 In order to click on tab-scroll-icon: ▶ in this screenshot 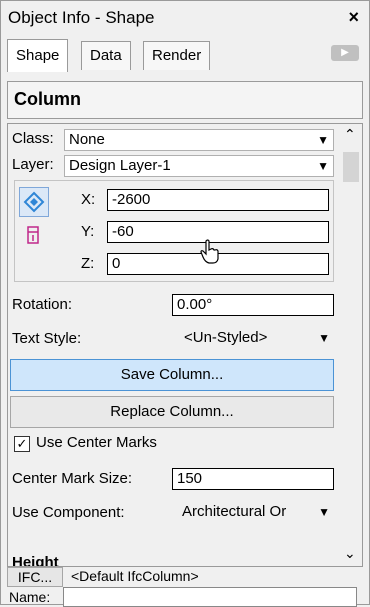, I will do `click(345, 53)`.